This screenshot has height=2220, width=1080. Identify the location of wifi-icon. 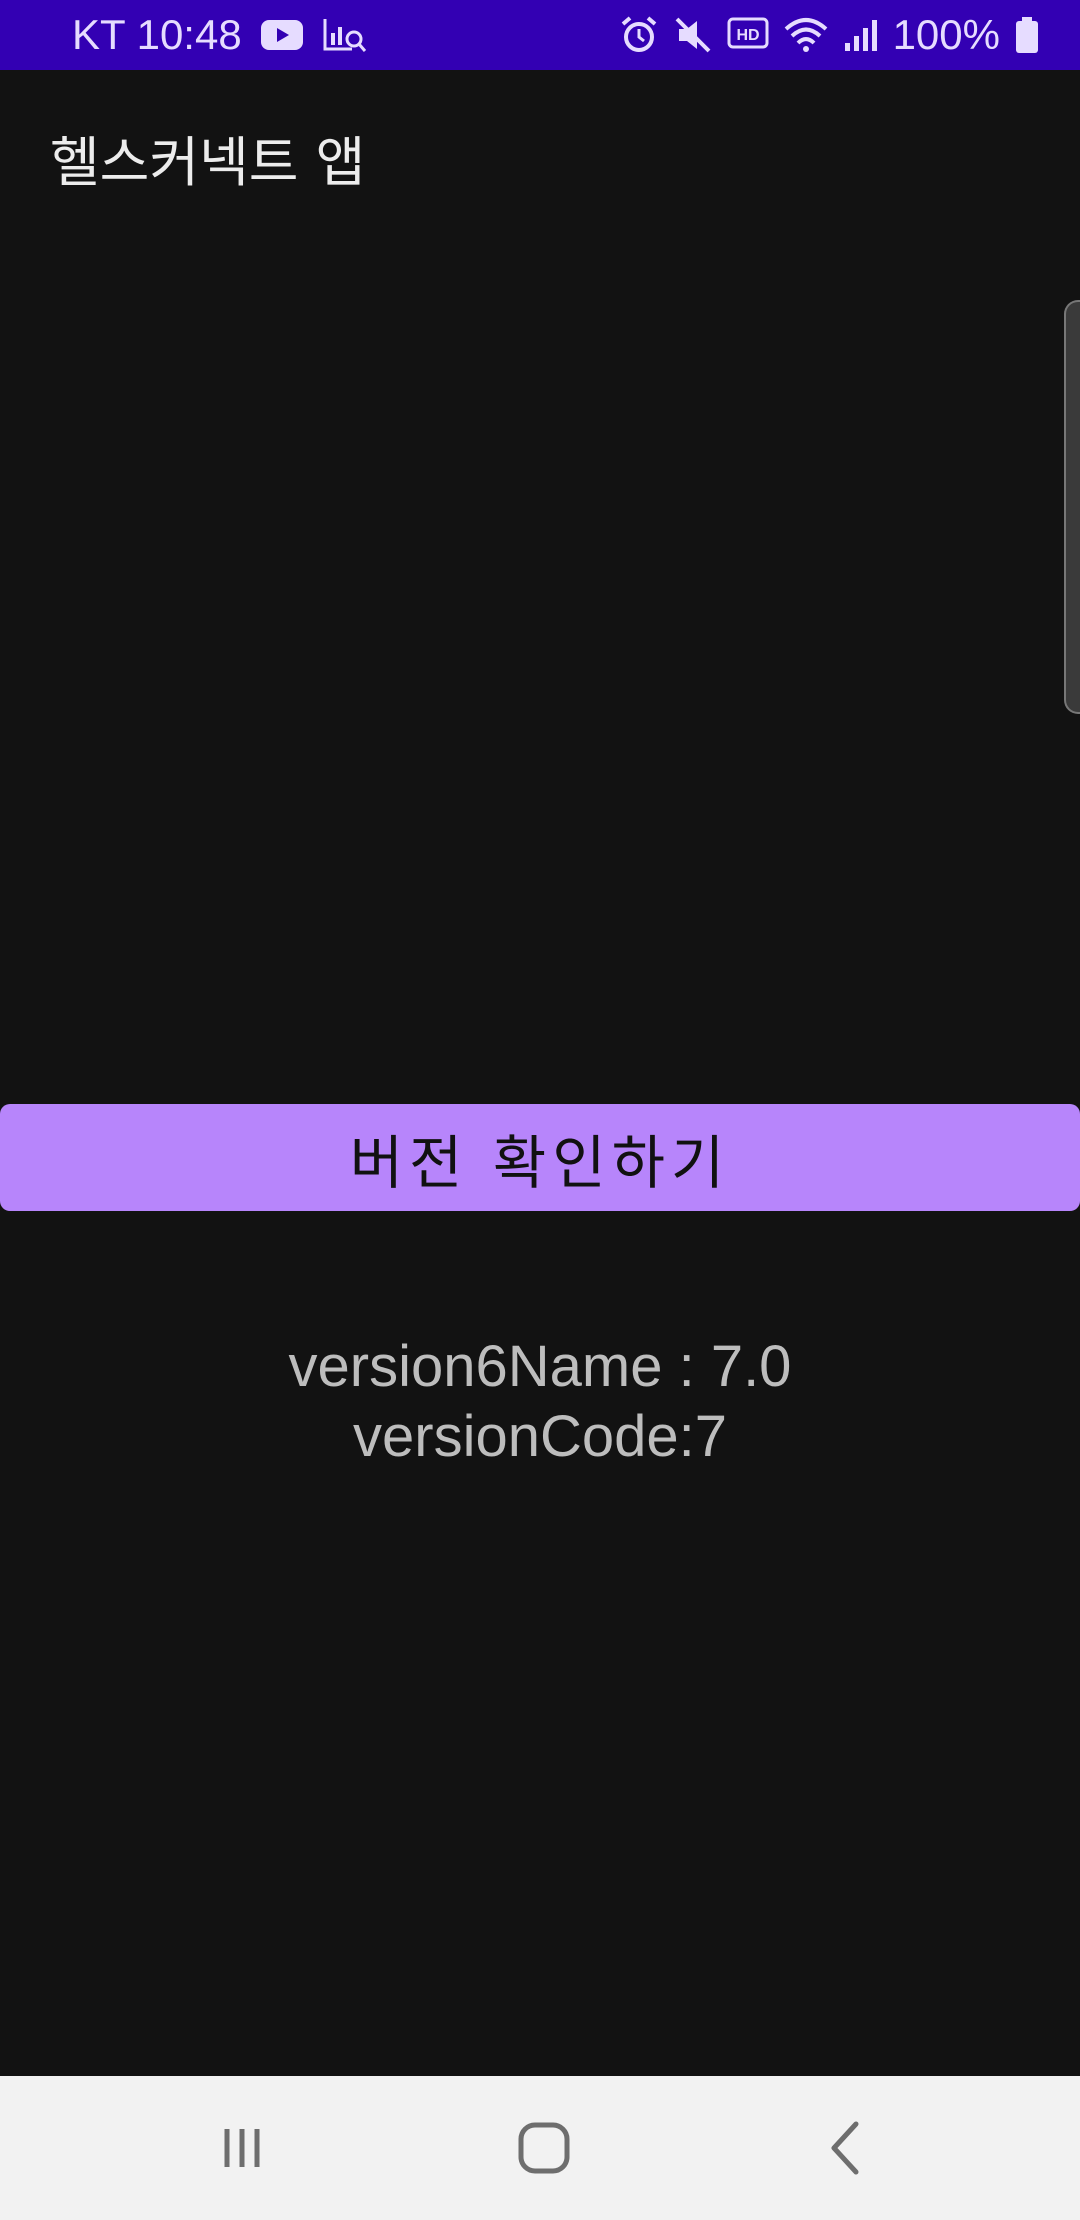
(806, 35).